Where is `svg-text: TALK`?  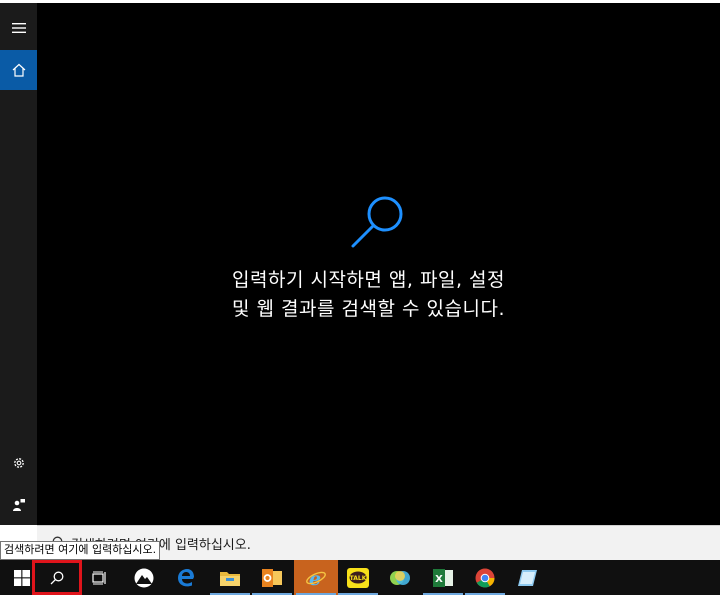
svg-text: TALK is located at coordinates (358, 578).